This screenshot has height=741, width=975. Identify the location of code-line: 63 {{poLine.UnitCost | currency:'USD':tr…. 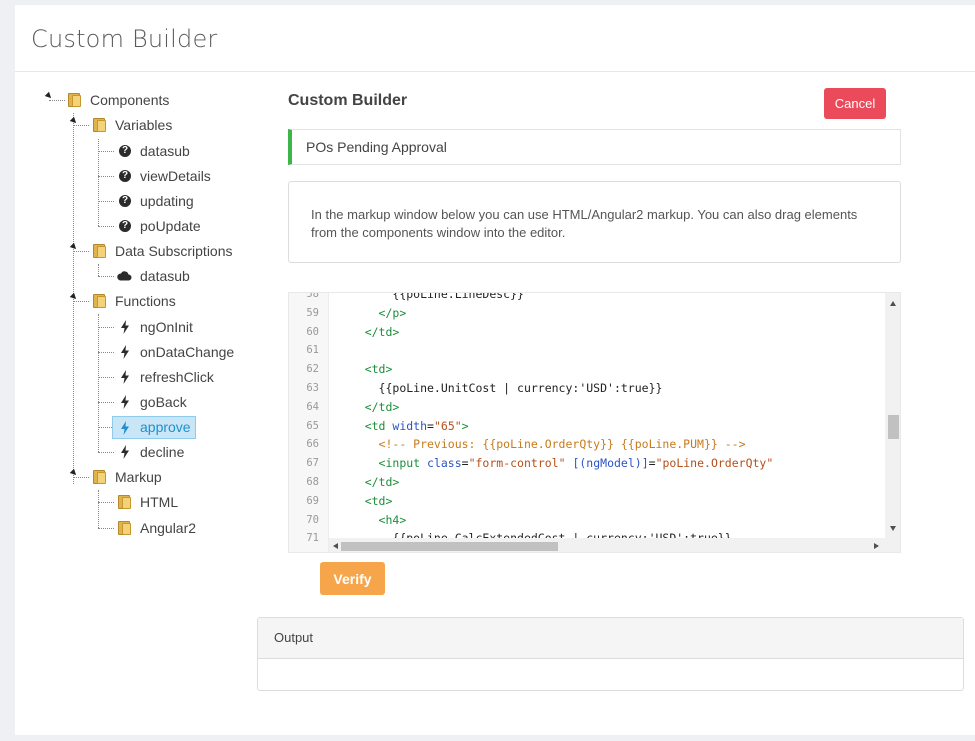
(589, 388).